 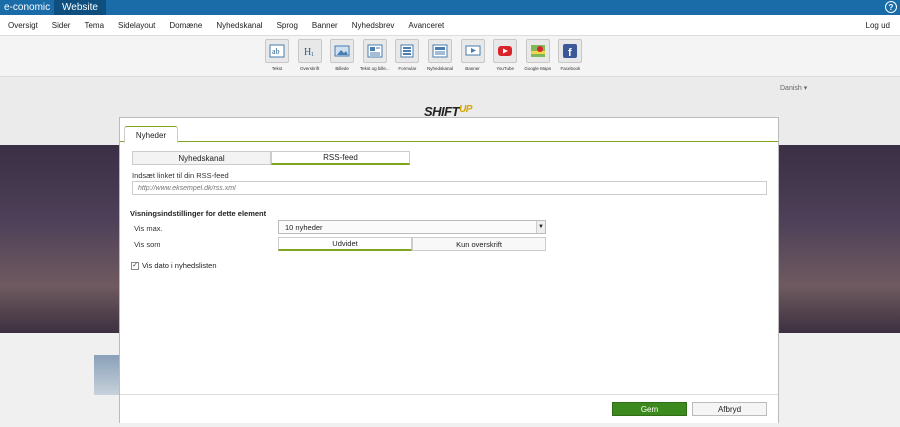 I want to click on facebook-icon: f, so click(x=570, y=51).